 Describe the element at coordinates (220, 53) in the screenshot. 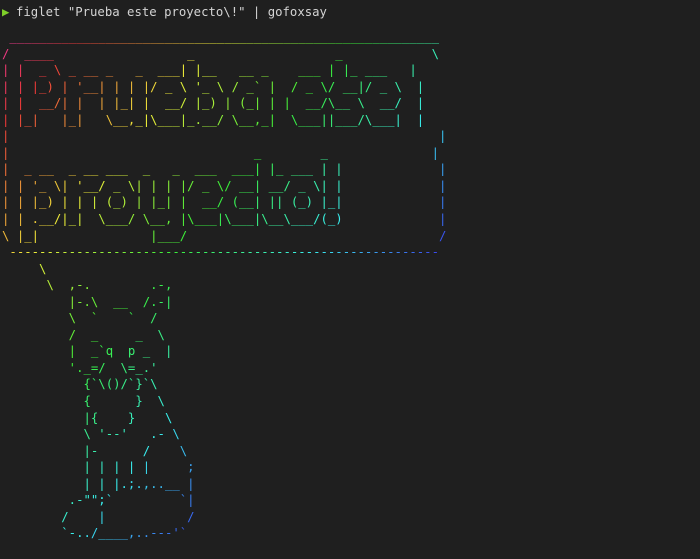

I see `output-line: / ____ _ _ \` at that location.